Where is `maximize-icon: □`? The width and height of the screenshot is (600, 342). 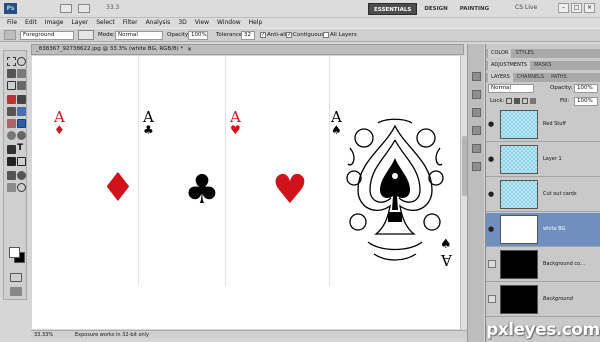
maximize-icon: □ is located at coordinates (576, 8).